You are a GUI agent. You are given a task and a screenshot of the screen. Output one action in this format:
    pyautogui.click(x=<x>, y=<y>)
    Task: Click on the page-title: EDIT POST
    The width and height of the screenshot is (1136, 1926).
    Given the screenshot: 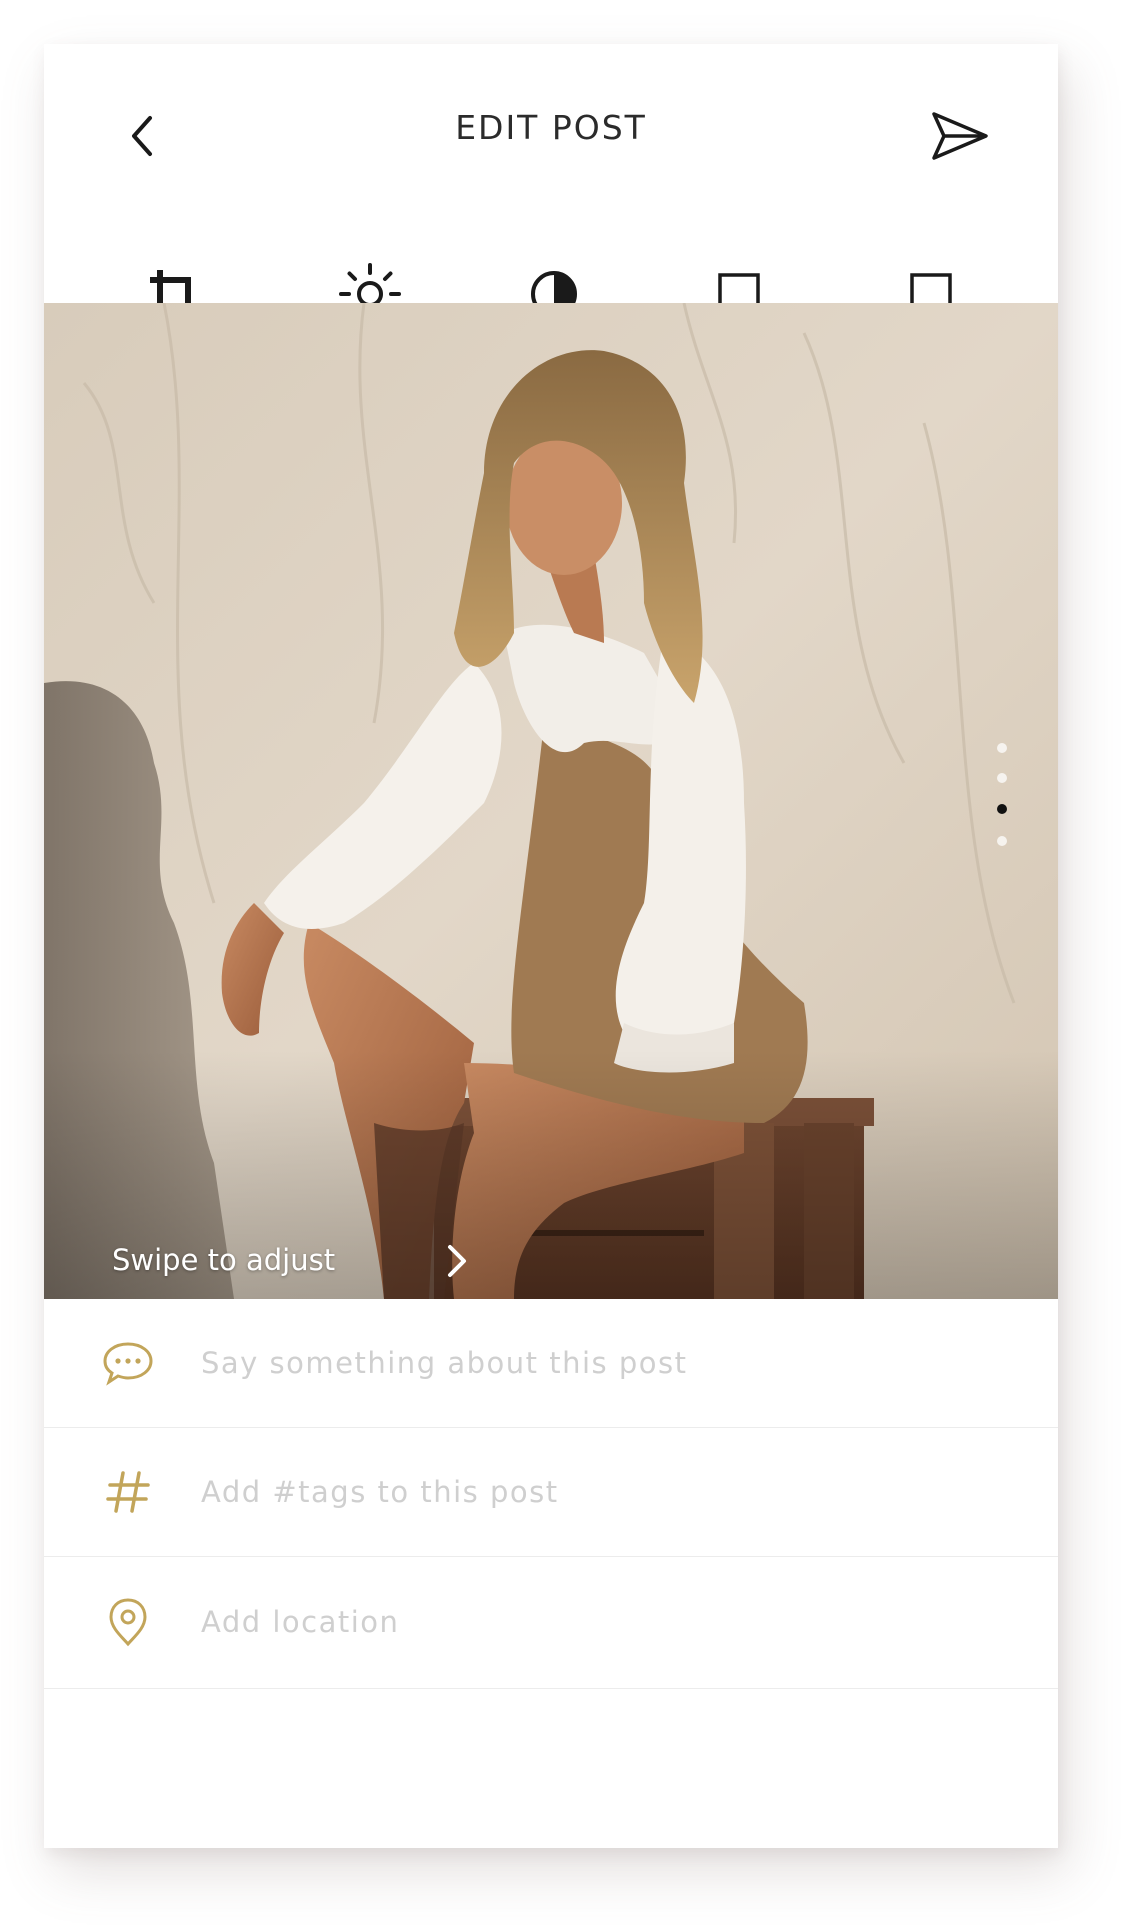 What is the action you would take?
    pyautogui.click(x=551, y=127)
    